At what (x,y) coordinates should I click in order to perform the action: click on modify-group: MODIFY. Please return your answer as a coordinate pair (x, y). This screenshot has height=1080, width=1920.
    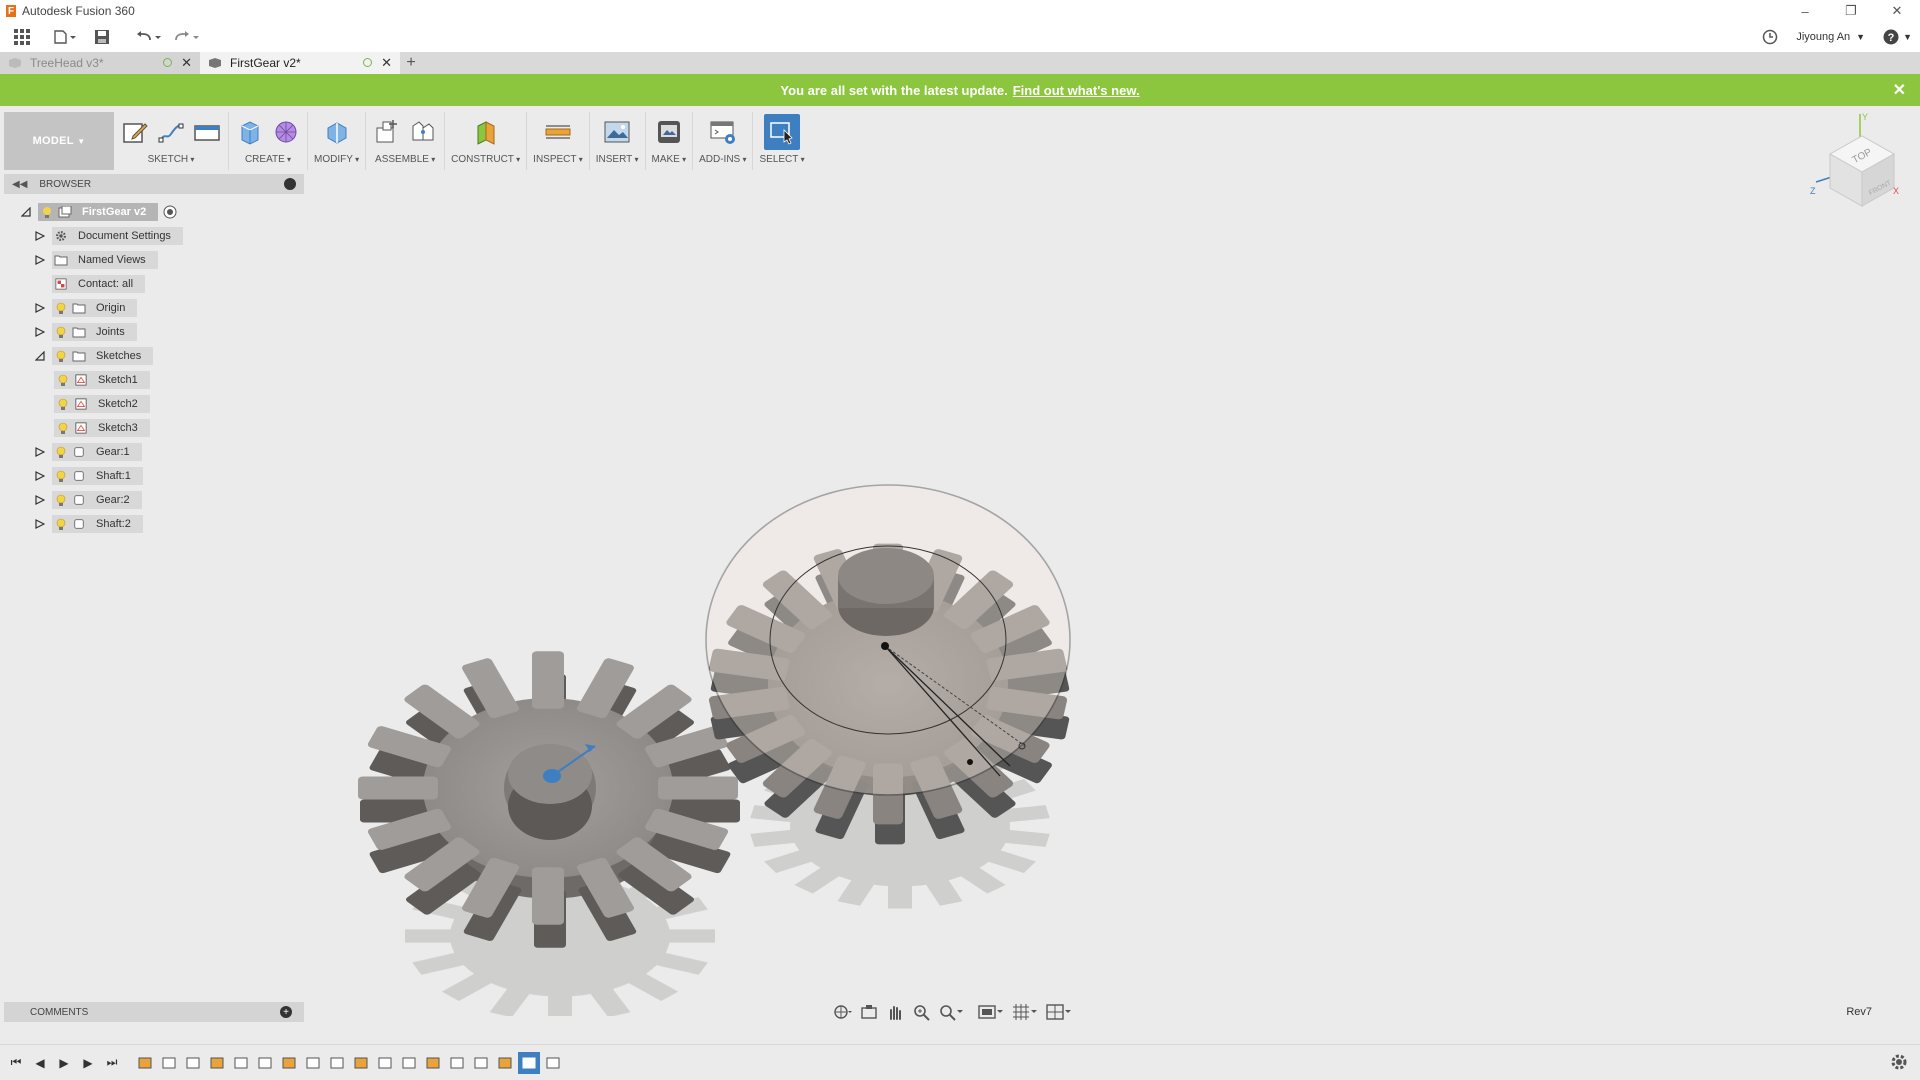
    Looking at the image, I should click on (337, 141).